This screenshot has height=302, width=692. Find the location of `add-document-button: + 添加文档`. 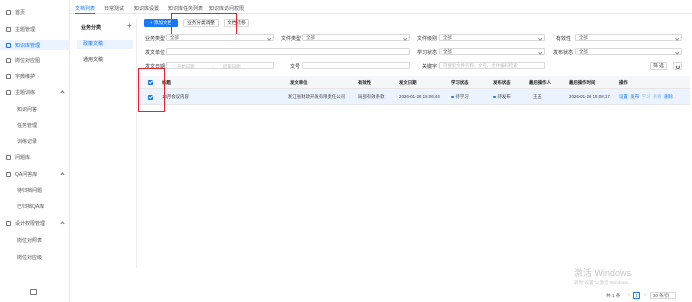

add-document-button: + 添加文档 is located at coordinates (161, 23).